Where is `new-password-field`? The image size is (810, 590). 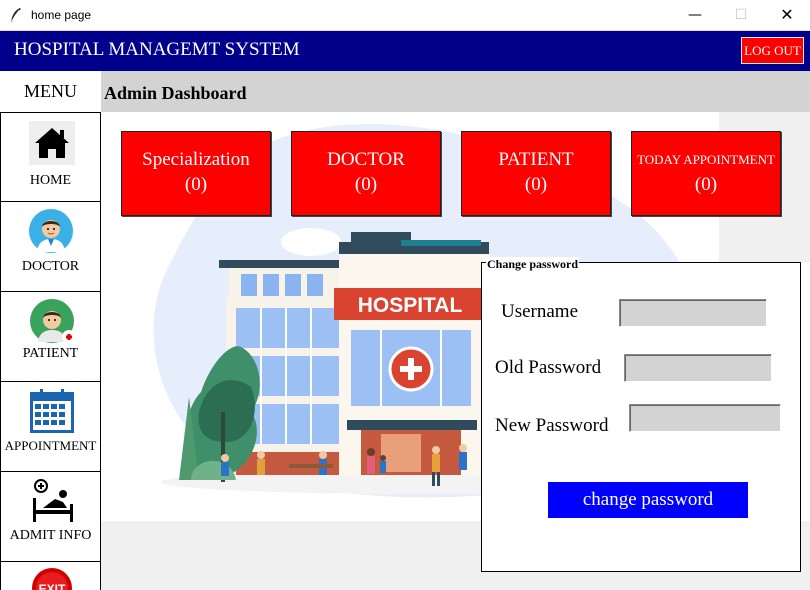
new-password-field is located at coordinates (705, 418).